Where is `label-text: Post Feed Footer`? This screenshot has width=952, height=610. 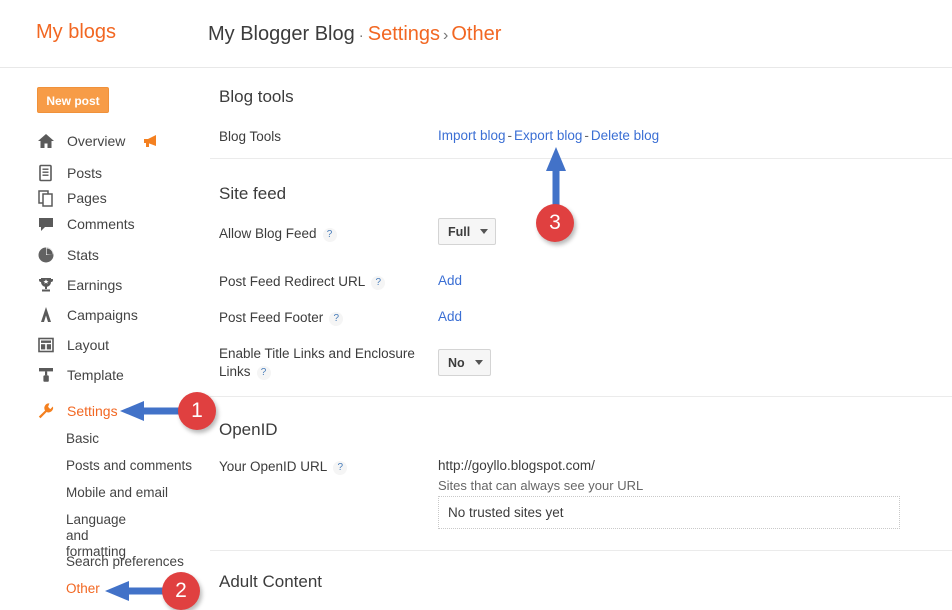 label-text: Post Feed Footer is located at coordinates (271, 317).